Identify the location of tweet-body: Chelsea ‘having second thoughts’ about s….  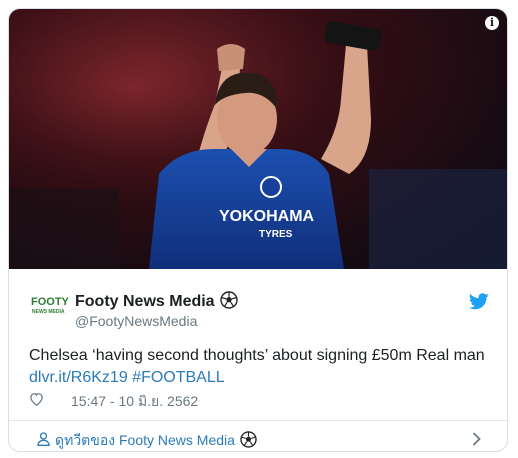
(264, 367).